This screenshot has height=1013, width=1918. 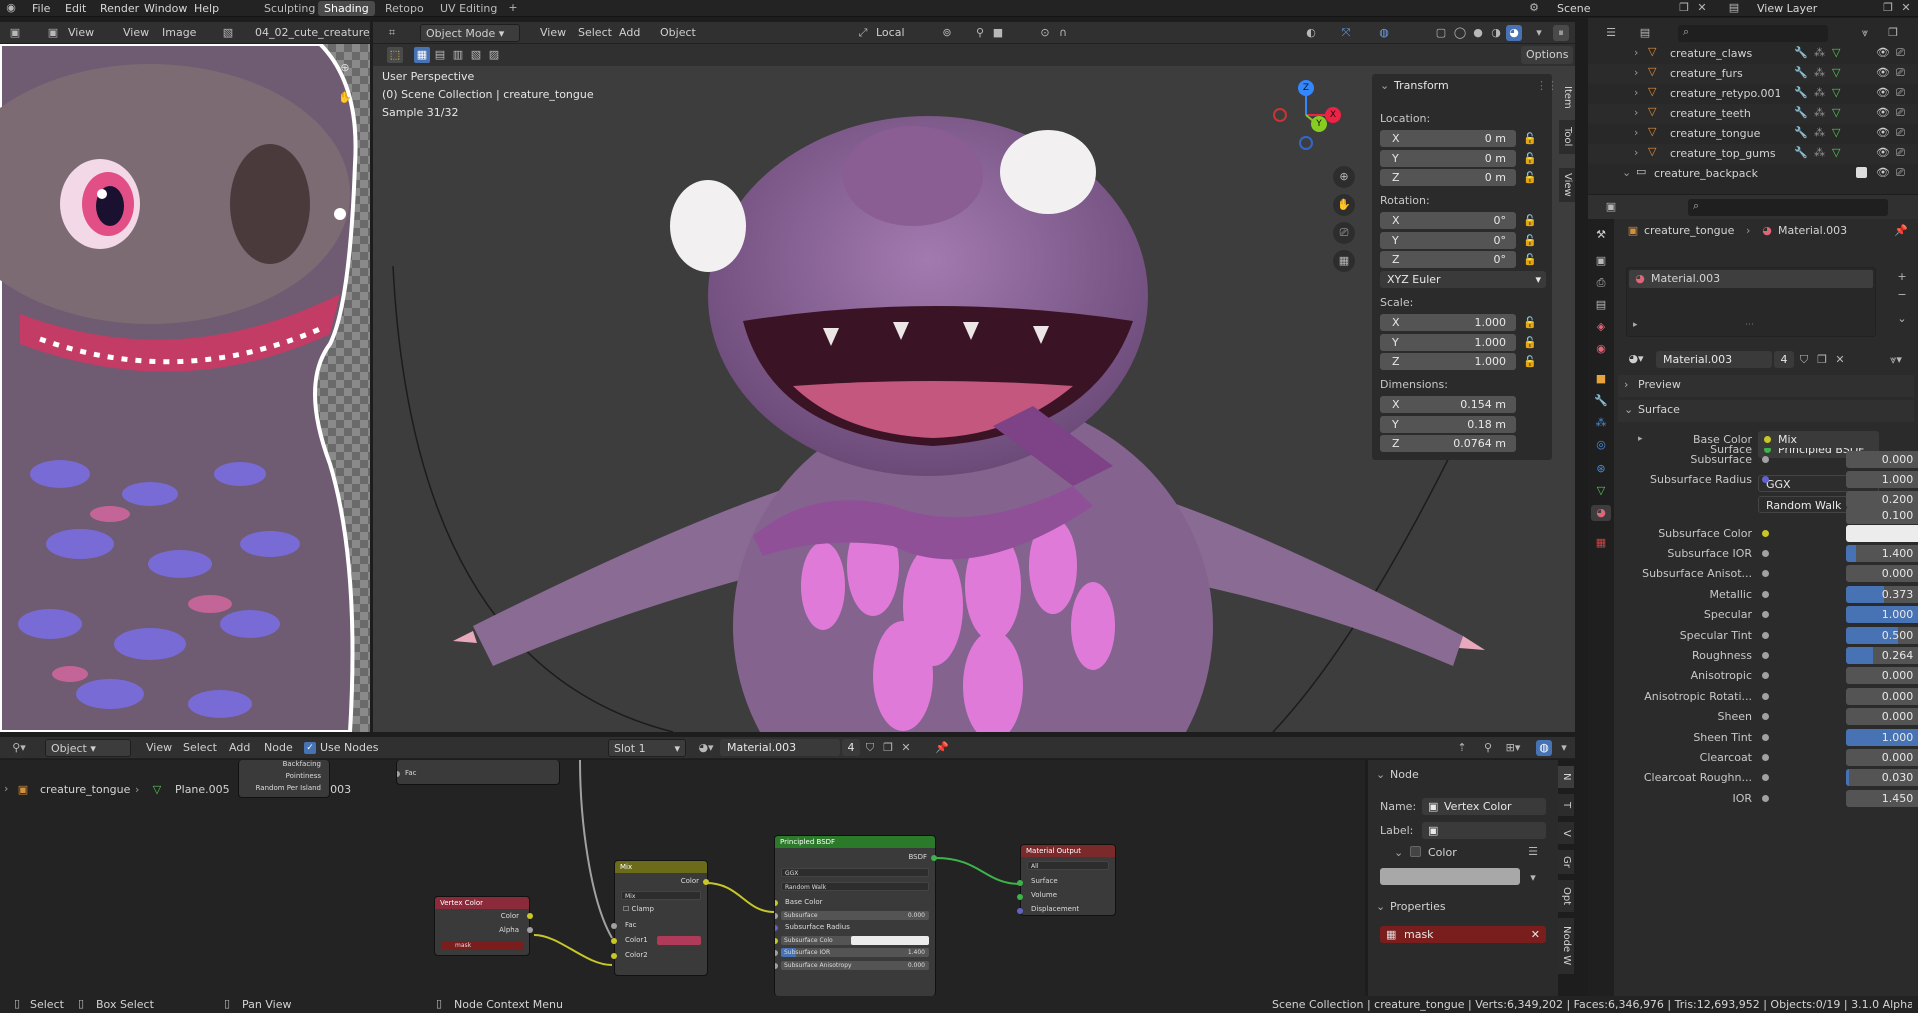 I want to click on falloff-icon: ∩, so click(x=1063, y=33).